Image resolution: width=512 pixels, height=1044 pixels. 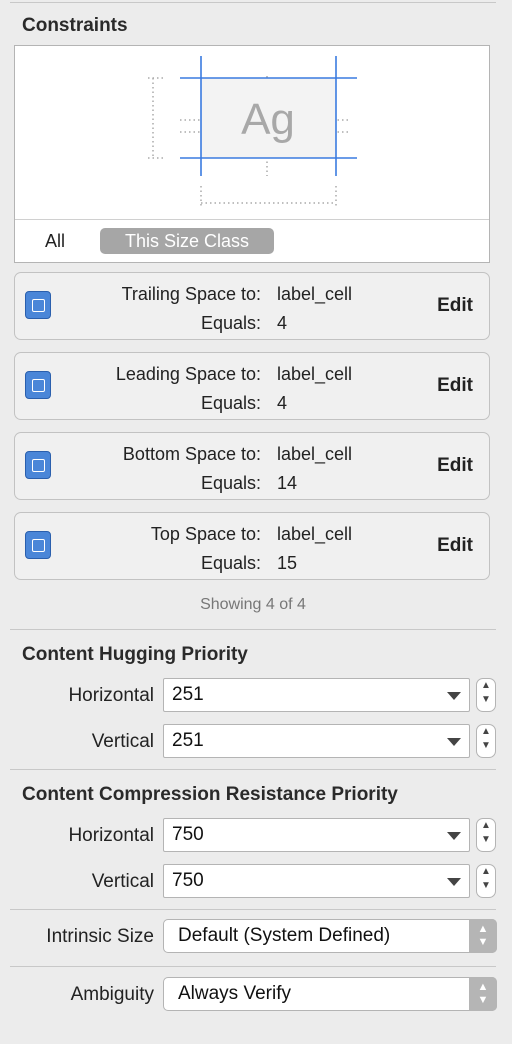 I want to click on top-space-icon, so click(x=38, y=545).